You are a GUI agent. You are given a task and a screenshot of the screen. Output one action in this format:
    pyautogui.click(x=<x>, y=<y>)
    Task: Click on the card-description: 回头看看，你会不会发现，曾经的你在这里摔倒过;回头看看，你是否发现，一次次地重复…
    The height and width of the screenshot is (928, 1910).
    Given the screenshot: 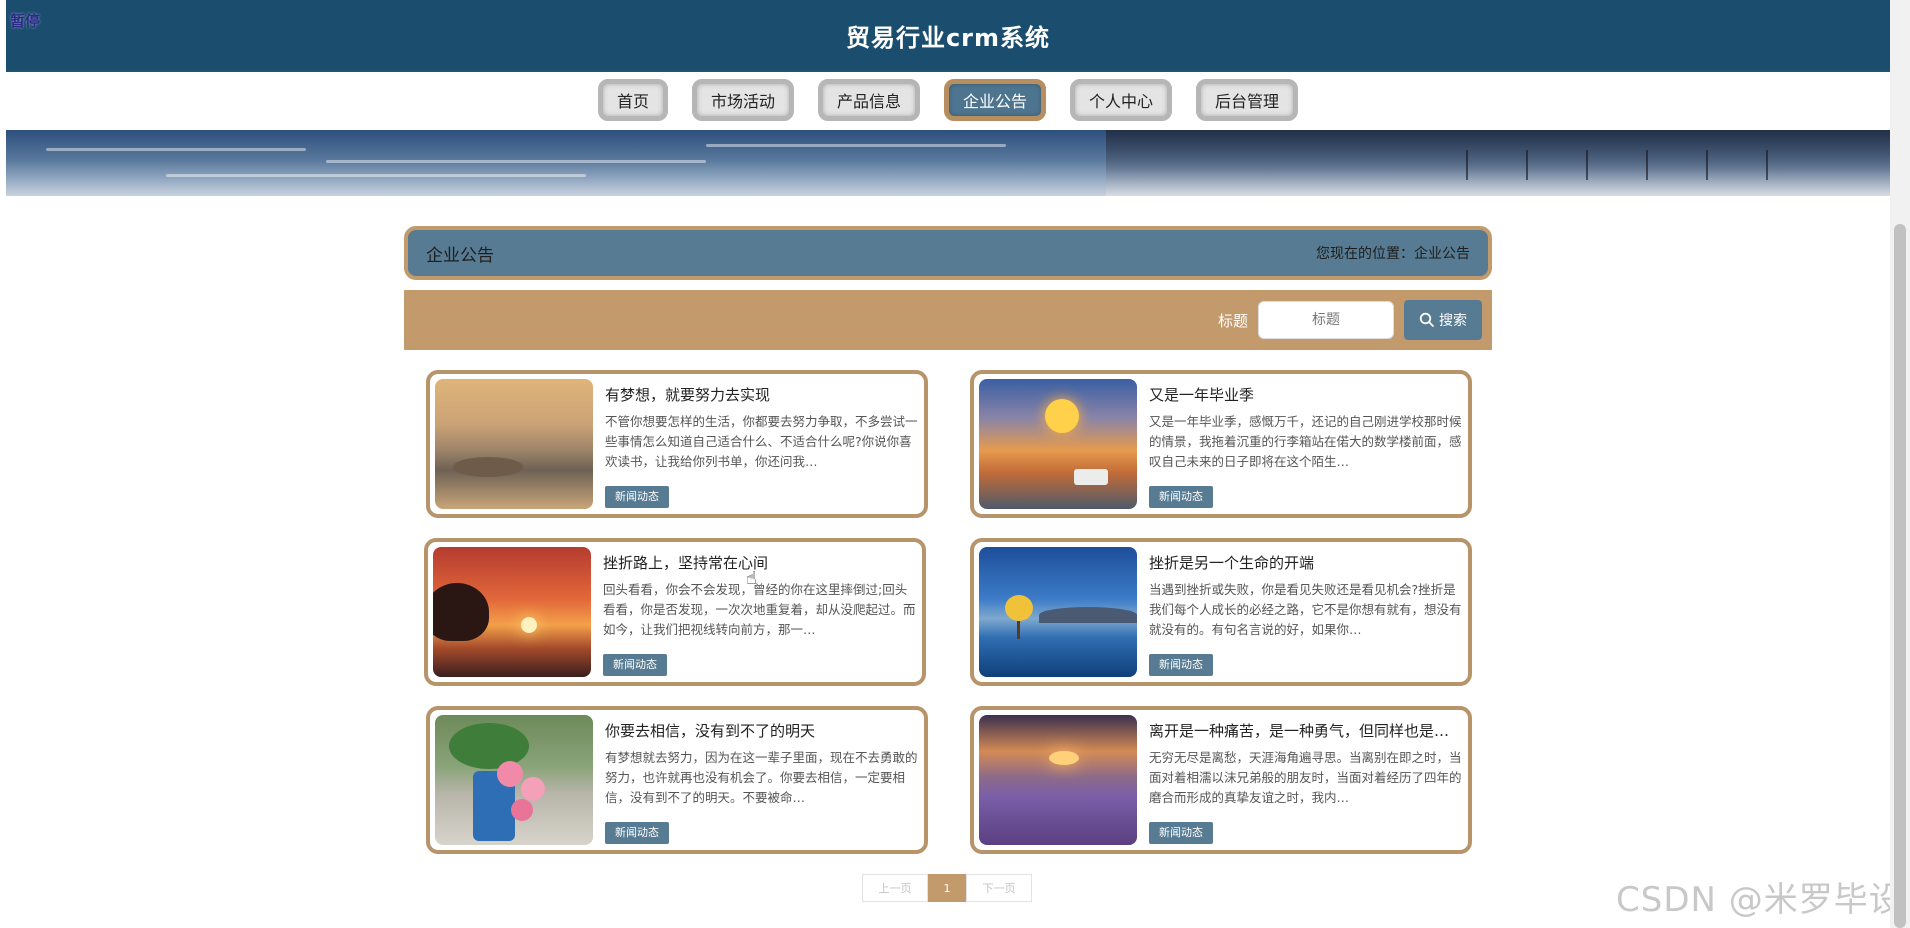 What is the action you would take?
    pyautogui.click(x=759, y=609)
    